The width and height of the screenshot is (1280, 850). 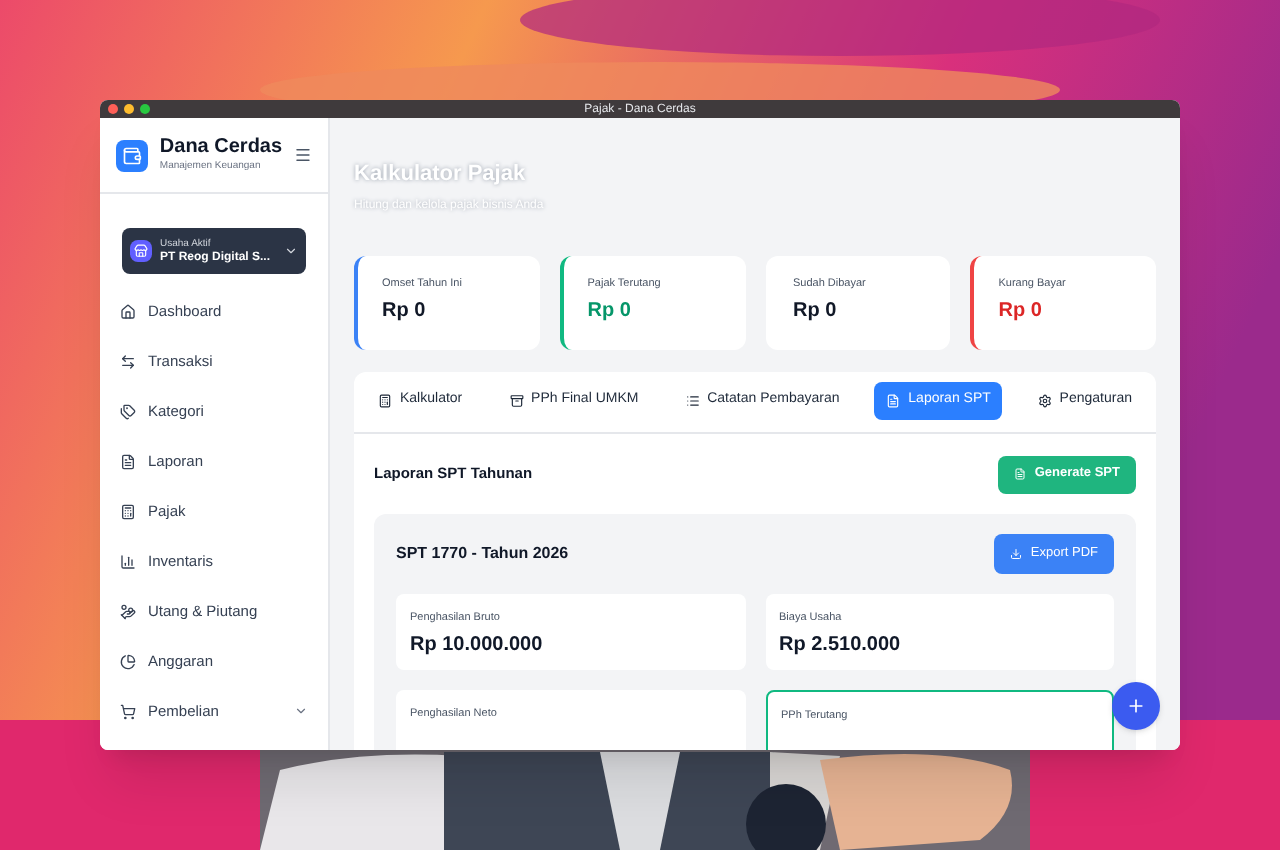 I want to click on home-icon, so click(x=128, y=311).